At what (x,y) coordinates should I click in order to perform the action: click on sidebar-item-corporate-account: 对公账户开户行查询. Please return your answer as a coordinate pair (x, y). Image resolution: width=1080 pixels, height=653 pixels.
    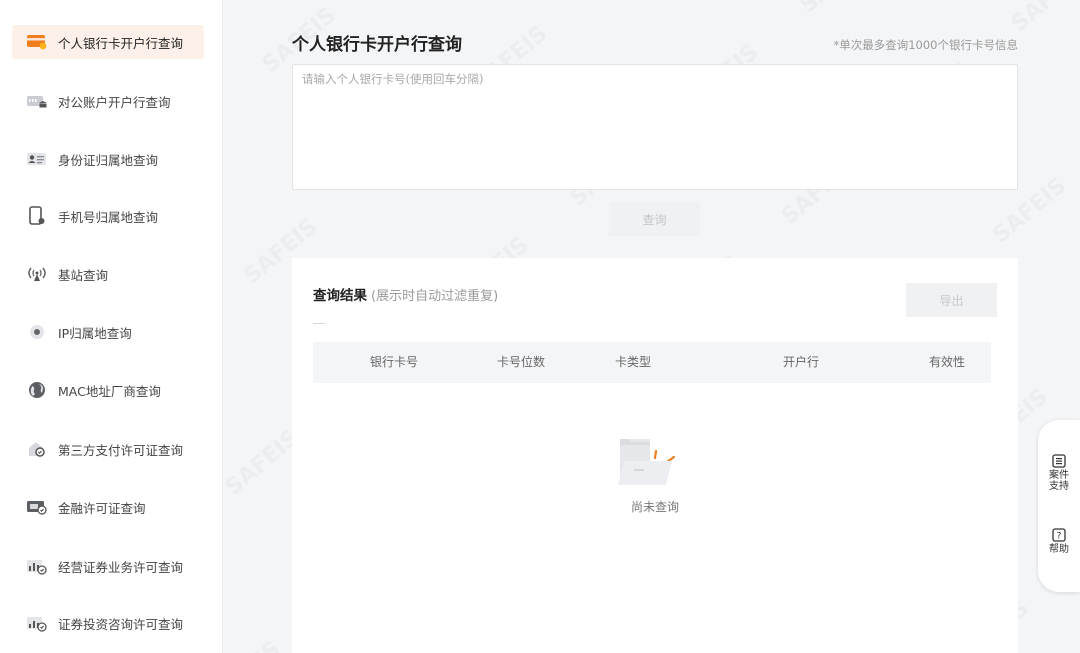
    Looking at the image, I should click on (108, 101).